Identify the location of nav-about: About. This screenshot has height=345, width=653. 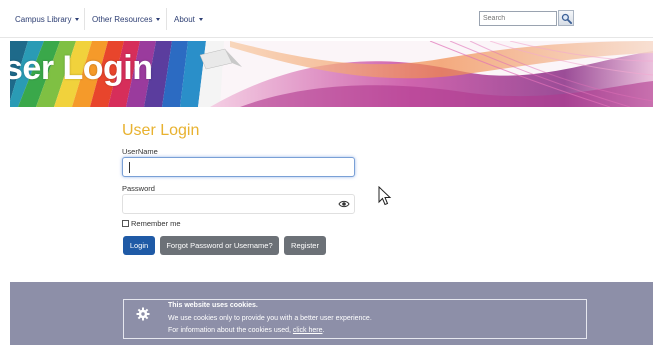
(188, 19).